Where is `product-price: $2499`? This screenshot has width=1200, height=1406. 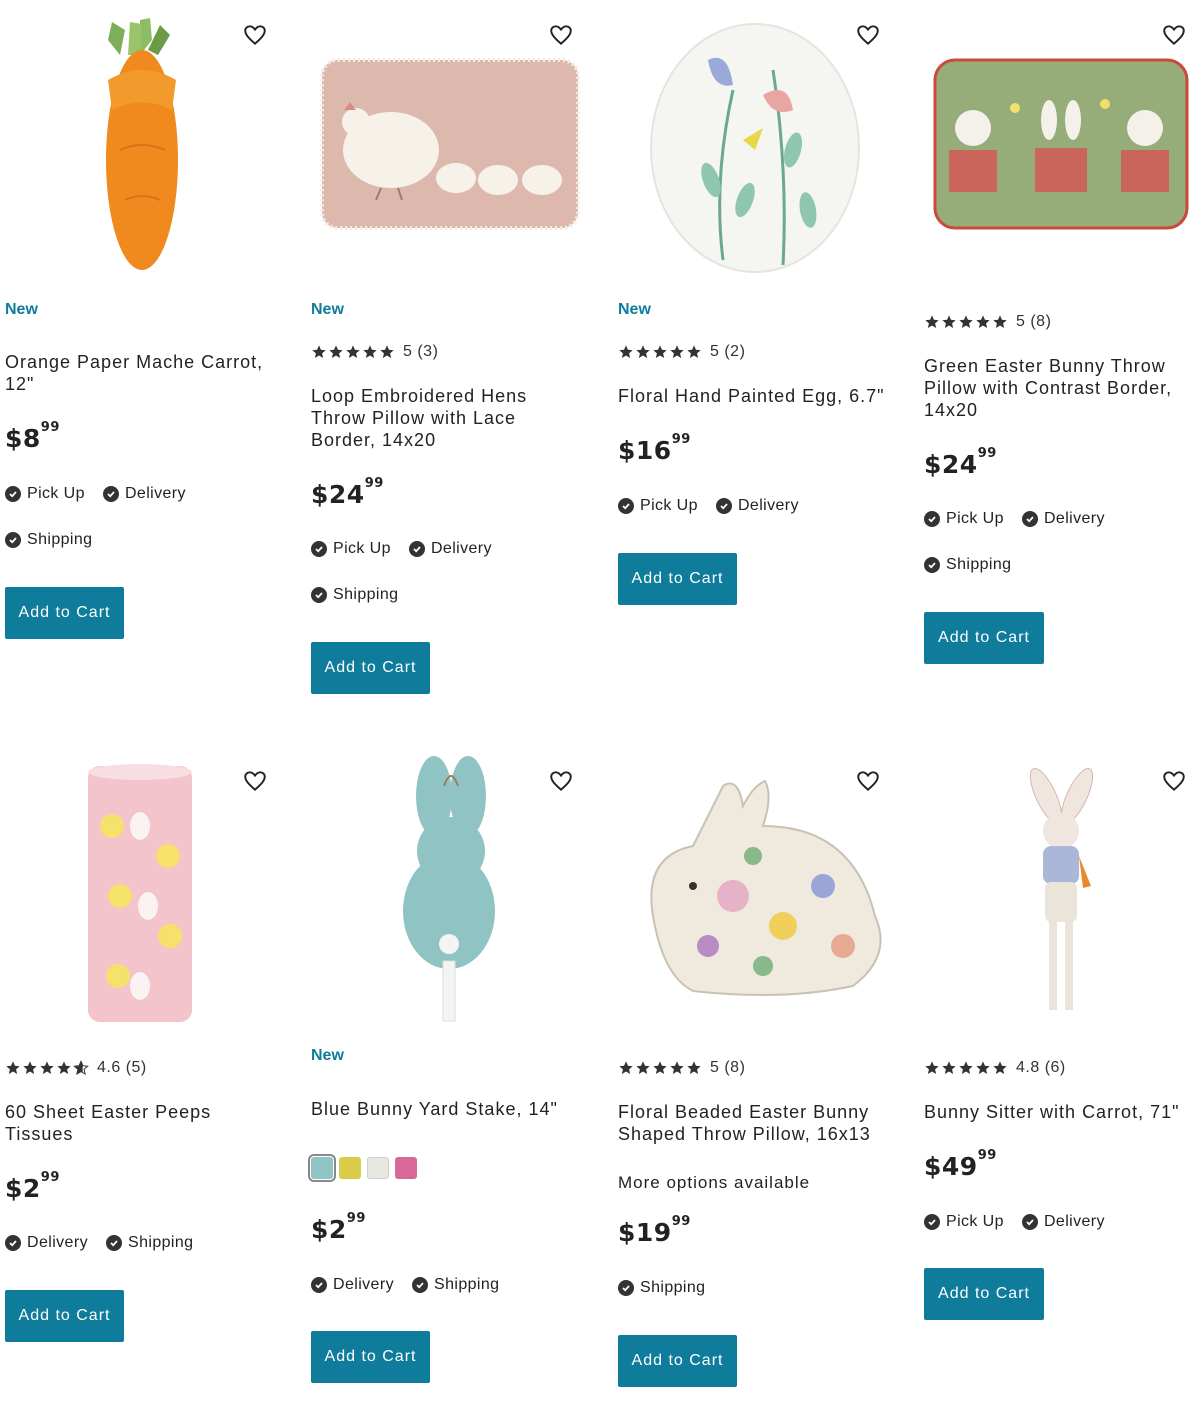 product-price: $2499 is located at coordinates (347, 492).